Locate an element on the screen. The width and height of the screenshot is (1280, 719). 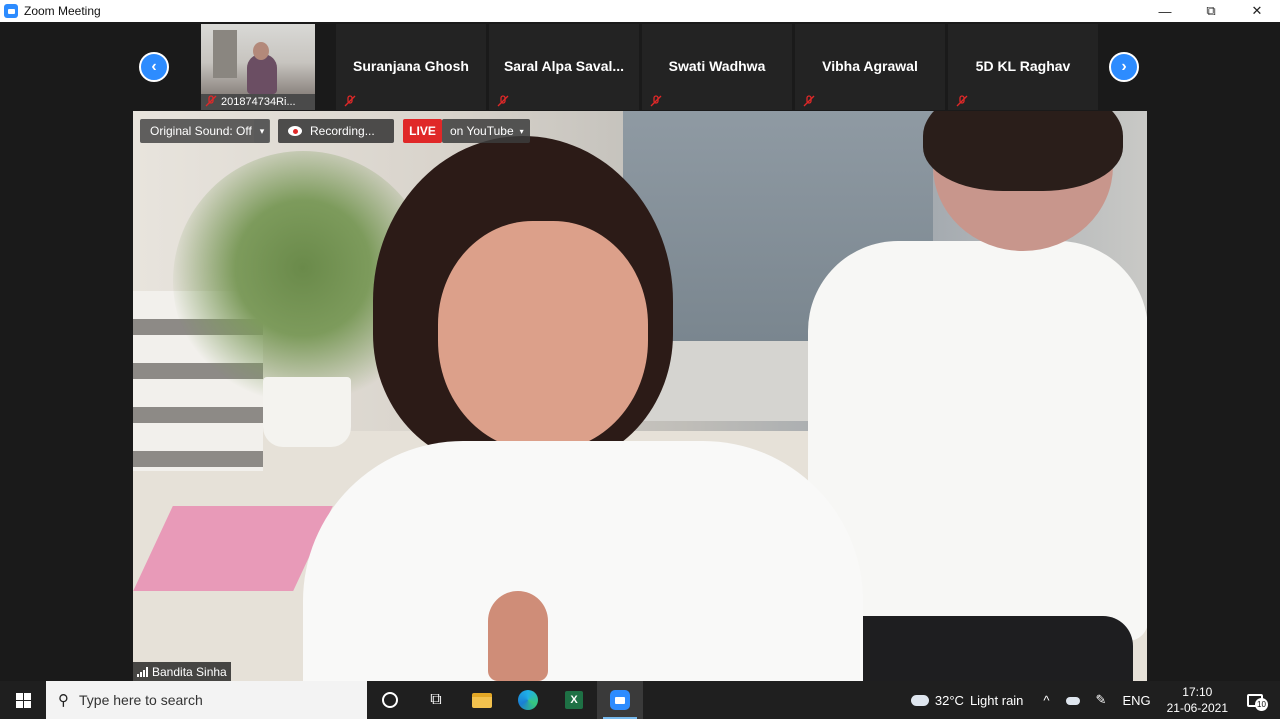
live-stream-dropdown: on YouTube ▾ is located at coordinates (486, 131).